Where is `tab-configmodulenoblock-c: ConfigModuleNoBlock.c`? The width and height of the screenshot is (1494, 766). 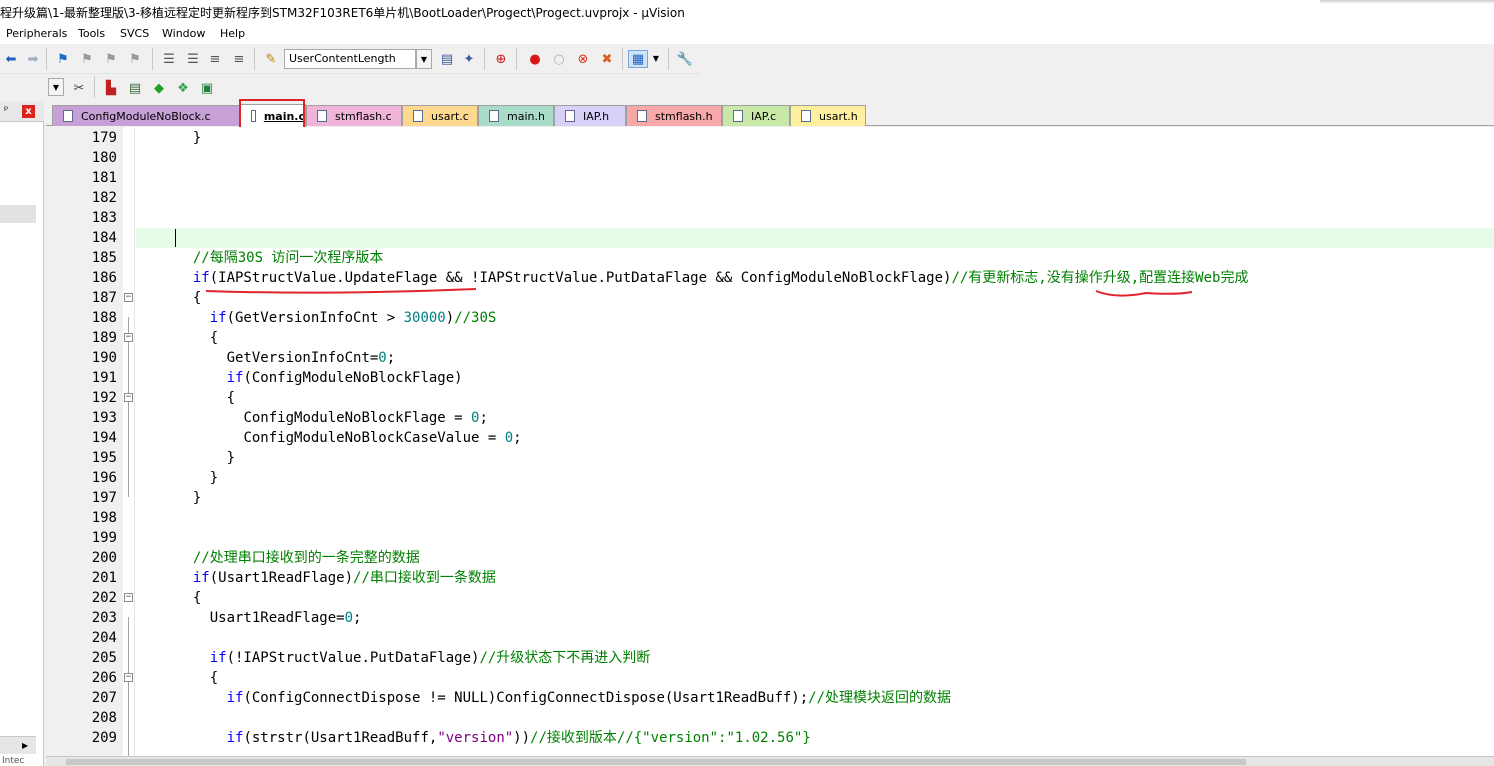
tab-configmodulenoblock-c: ConfigModuleNoBlock.c is located at coordinates (146, 115).